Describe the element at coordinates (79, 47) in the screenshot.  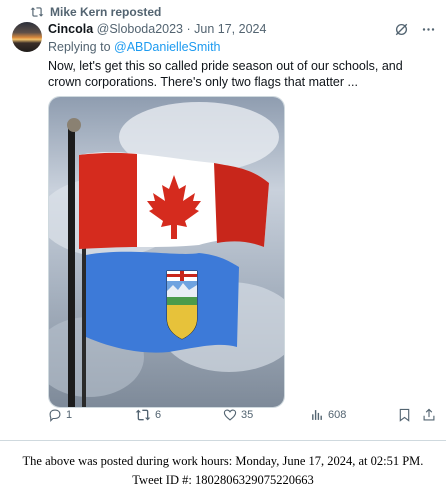
I see `replying-prefix: Replying to` at that location.